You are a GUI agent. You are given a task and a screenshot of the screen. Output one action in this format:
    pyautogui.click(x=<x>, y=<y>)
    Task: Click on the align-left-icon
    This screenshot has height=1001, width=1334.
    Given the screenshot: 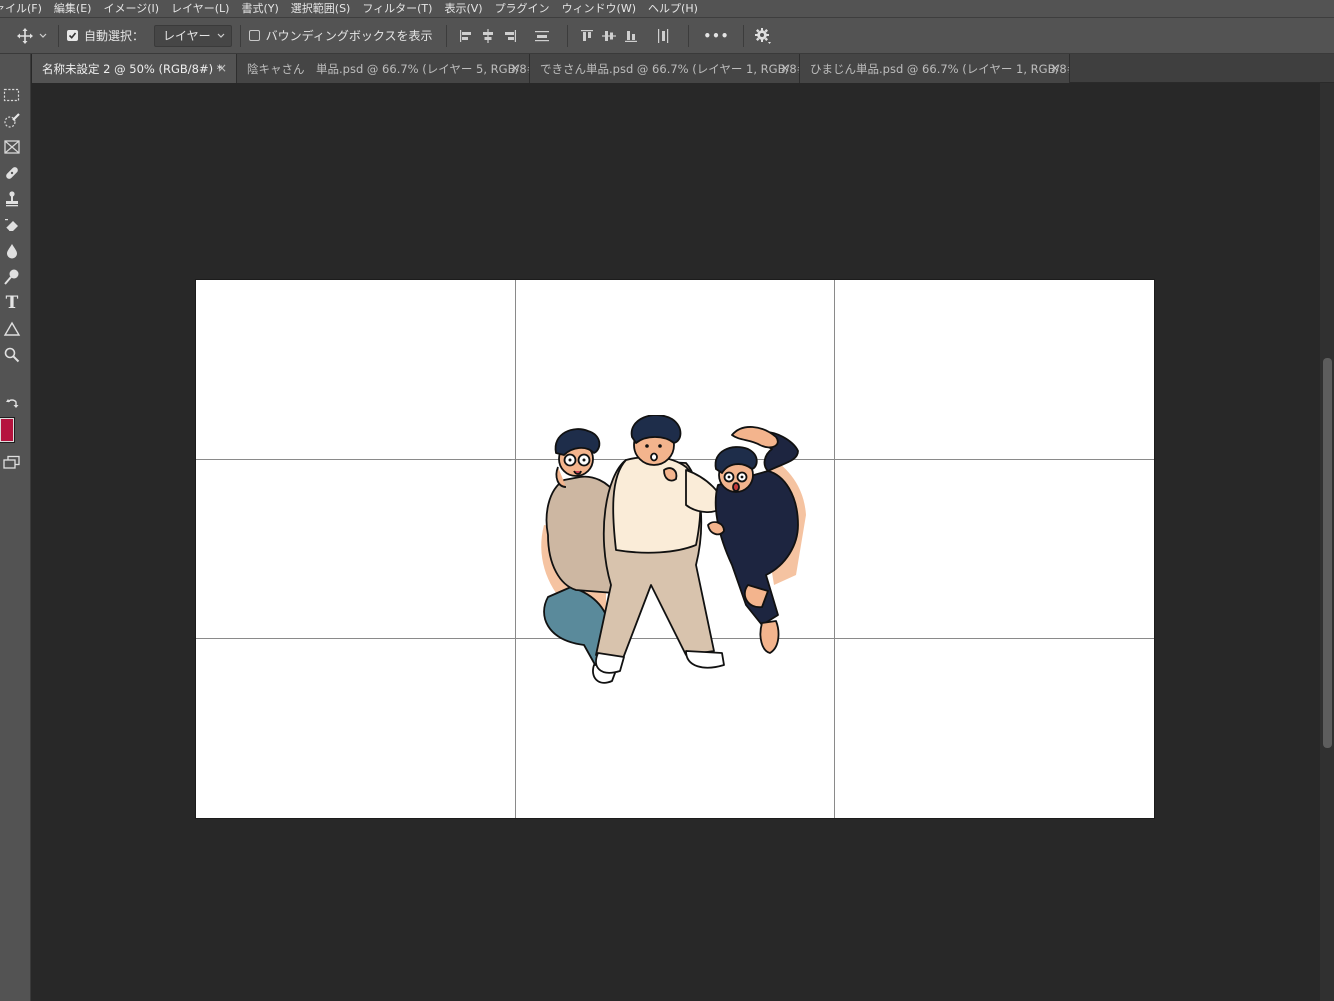 What is the action you would take?
    pyautogui.click(x=466, y=36)
    